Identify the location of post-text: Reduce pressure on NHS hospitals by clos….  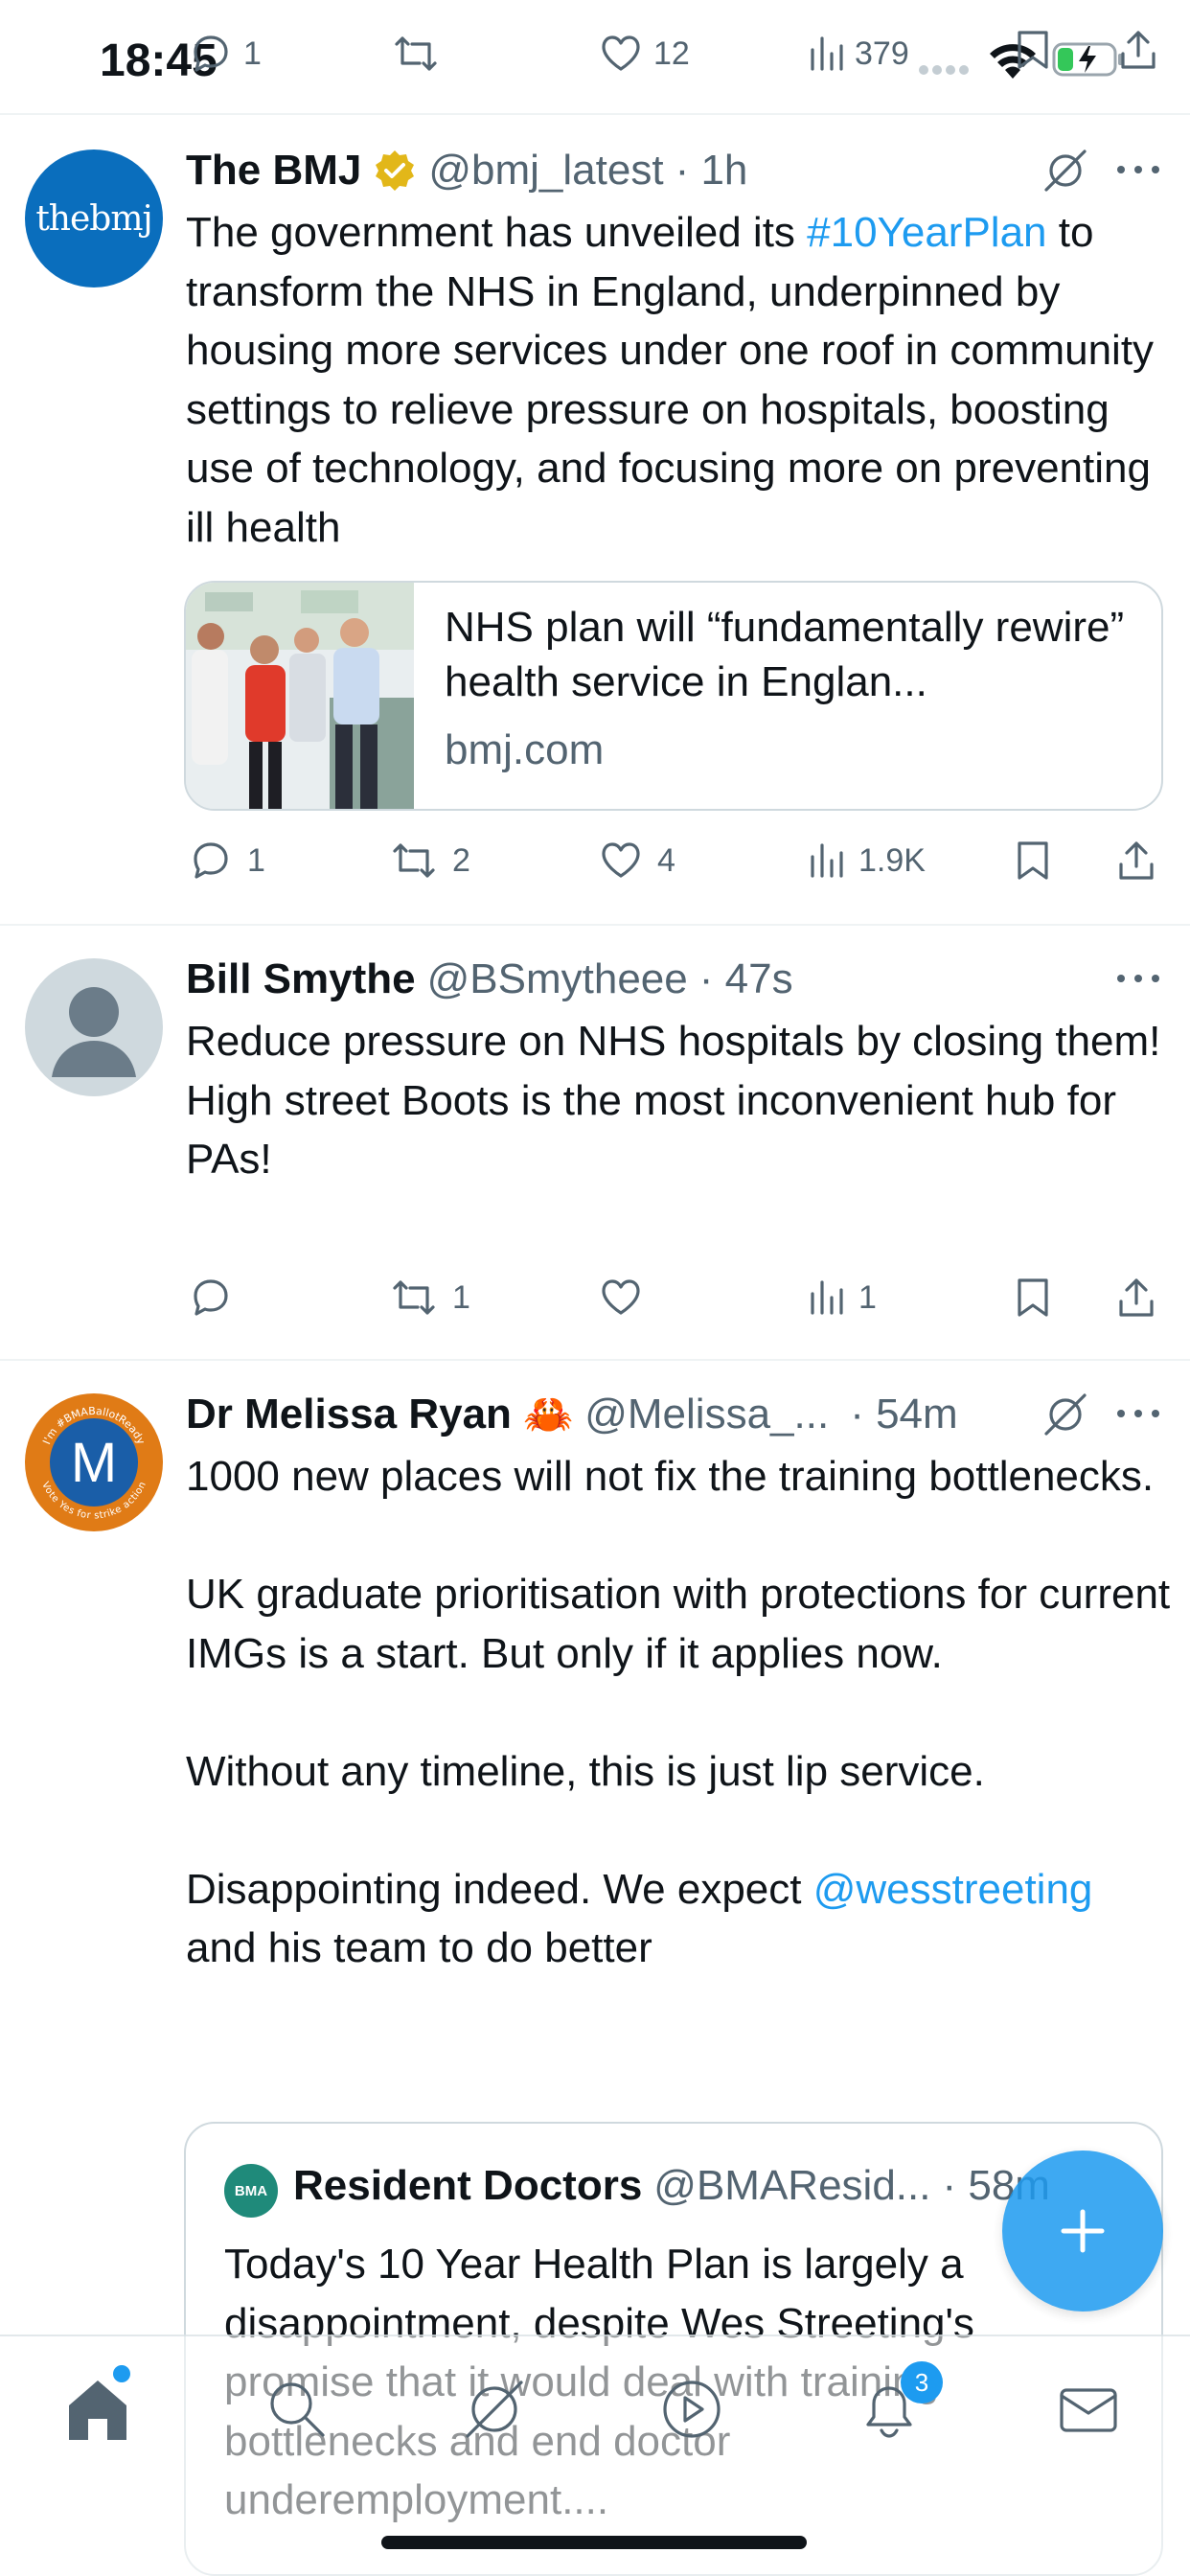
(680, 1100).